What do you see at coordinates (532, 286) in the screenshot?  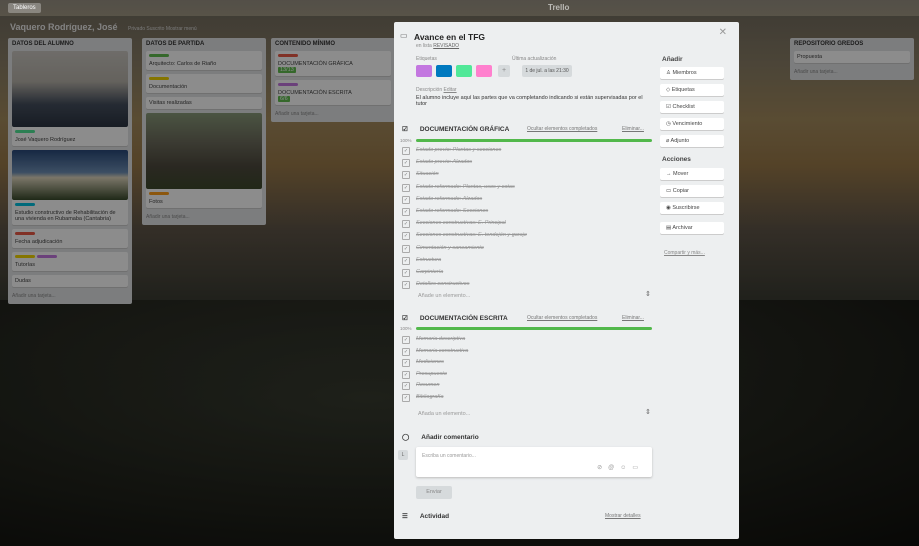 I see `checklist-item: ✓ Detalles constructivos` at bounding box center [532, 286].